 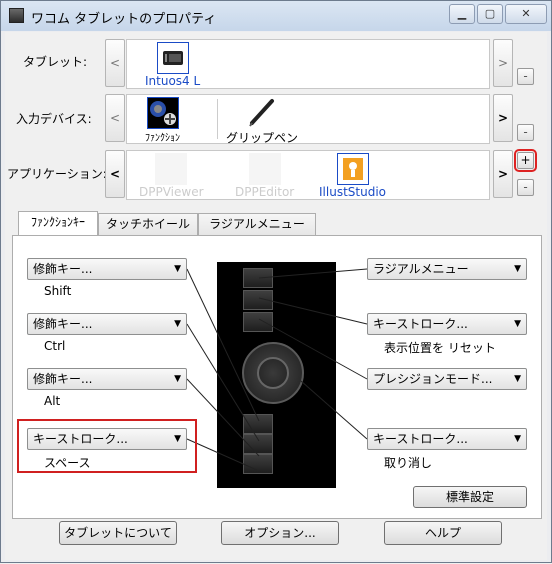 I want to click on expresskeys-device, so click(x=276, y=375).